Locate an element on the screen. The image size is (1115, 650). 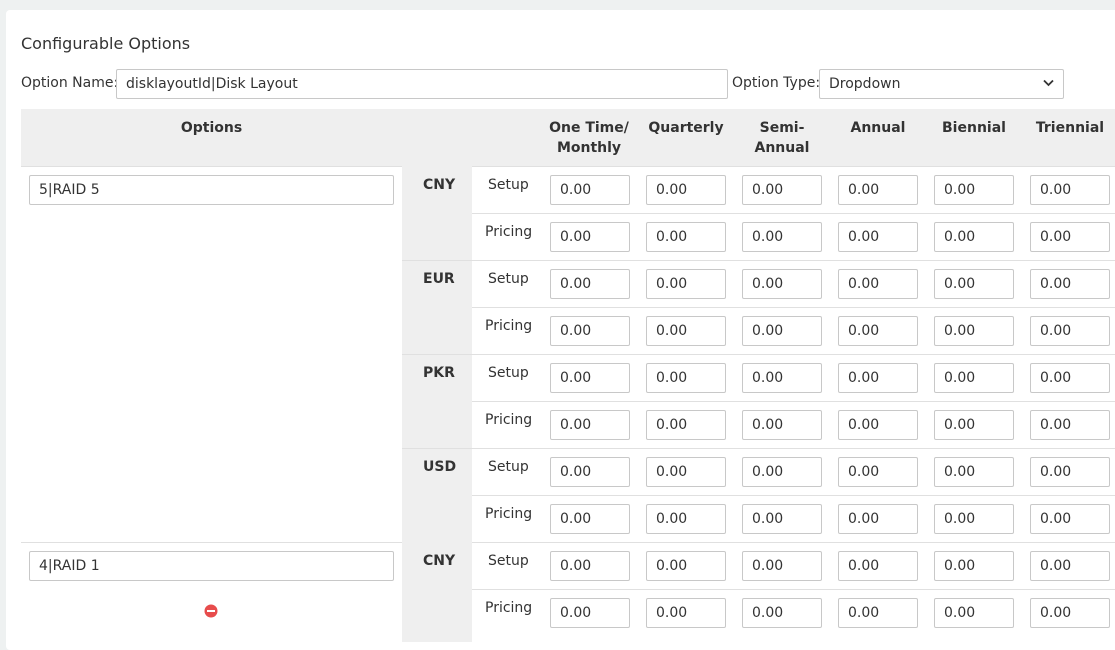
period-header: Biennial is located at coordinates (974, 128).